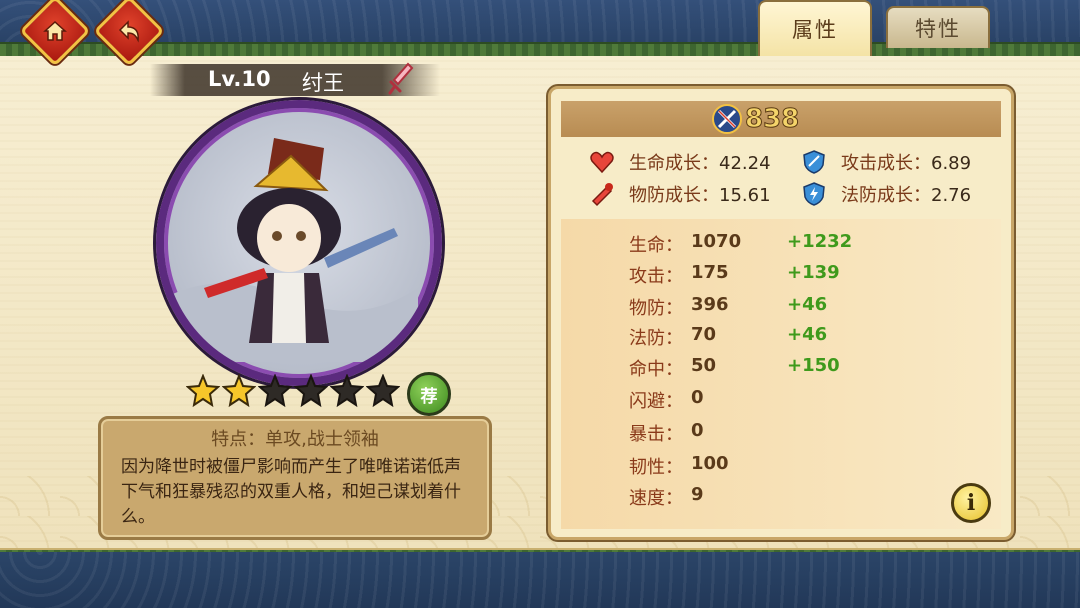 The image size is (1080, 608). What do you see at coordinates (781, 370) in the screenshot?
I see `stat-row-hit: 命中： 50 +150` at bounding box center [781, 370].